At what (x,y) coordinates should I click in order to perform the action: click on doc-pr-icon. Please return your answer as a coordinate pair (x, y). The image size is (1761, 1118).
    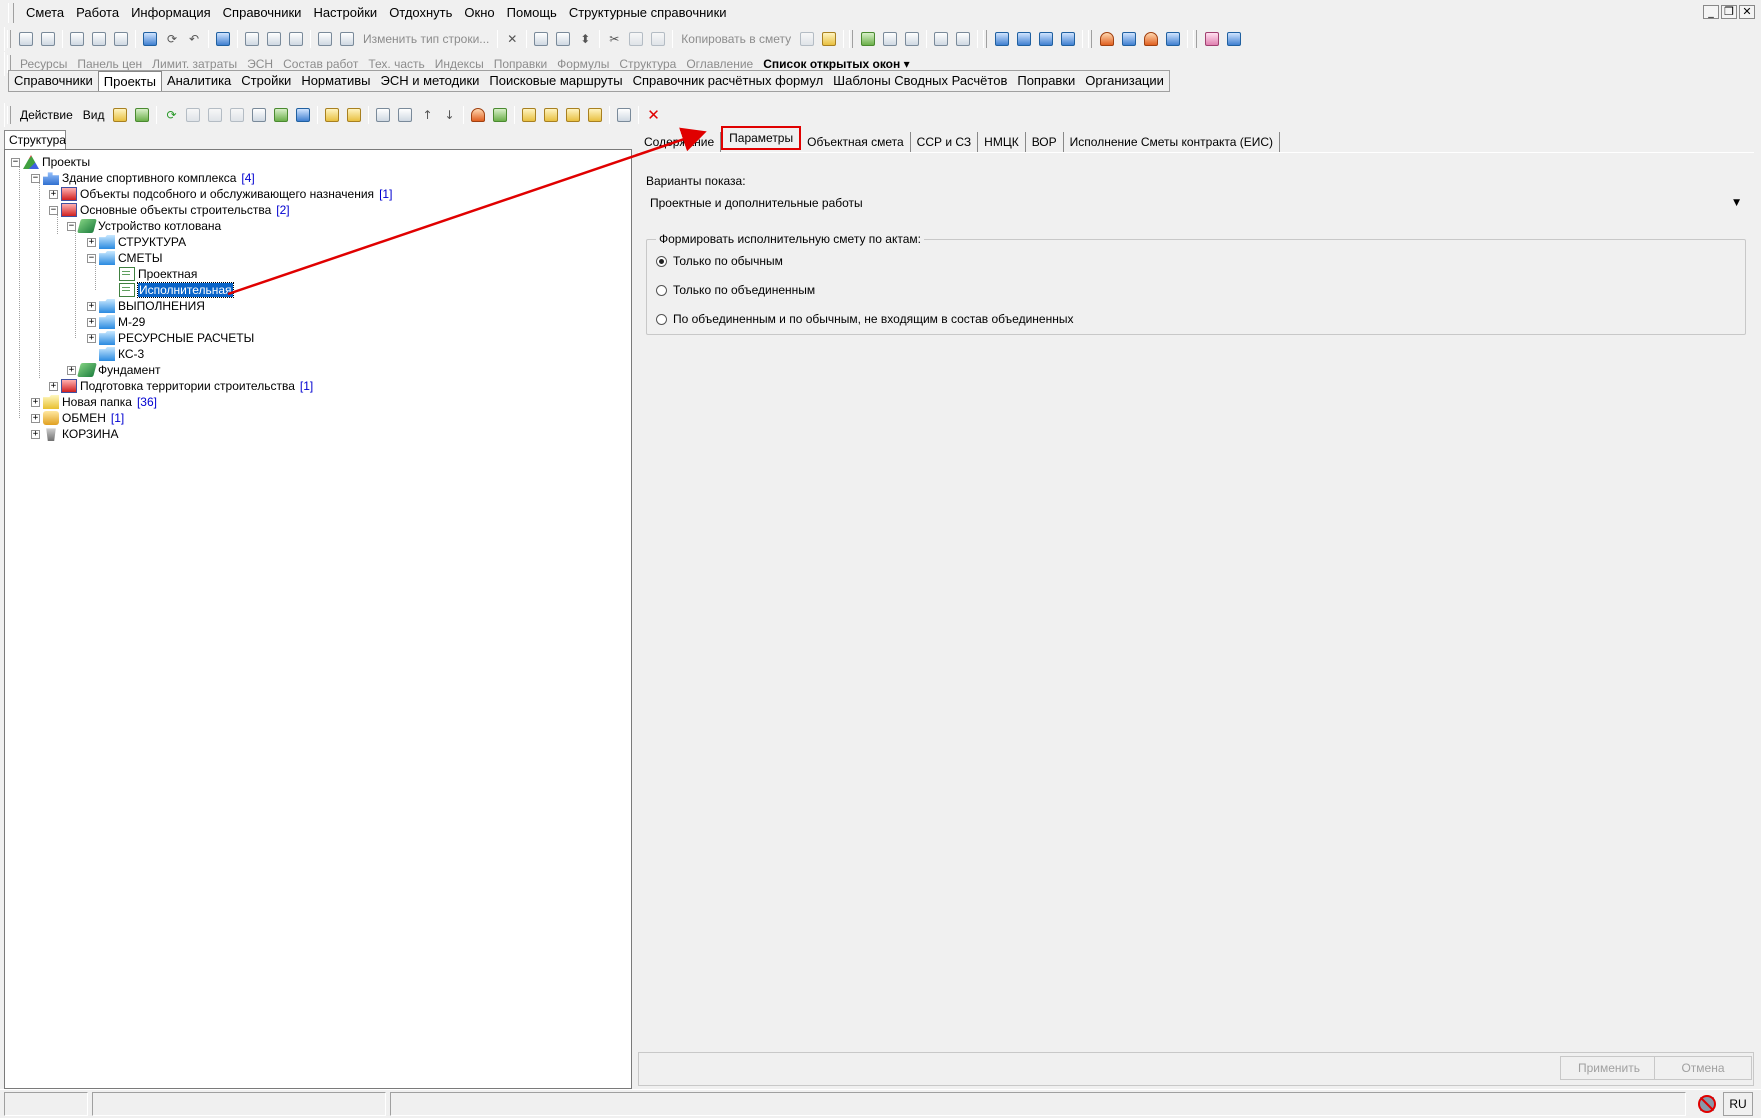
    Looking at the image, I should click on (912, 39).